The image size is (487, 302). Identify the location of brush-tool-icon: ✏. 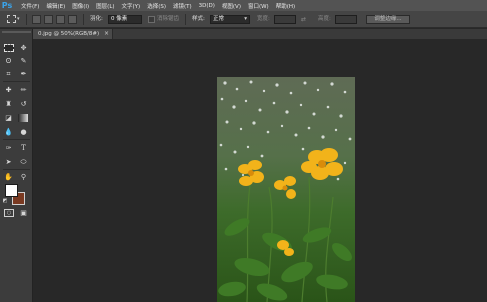
(23, 90).